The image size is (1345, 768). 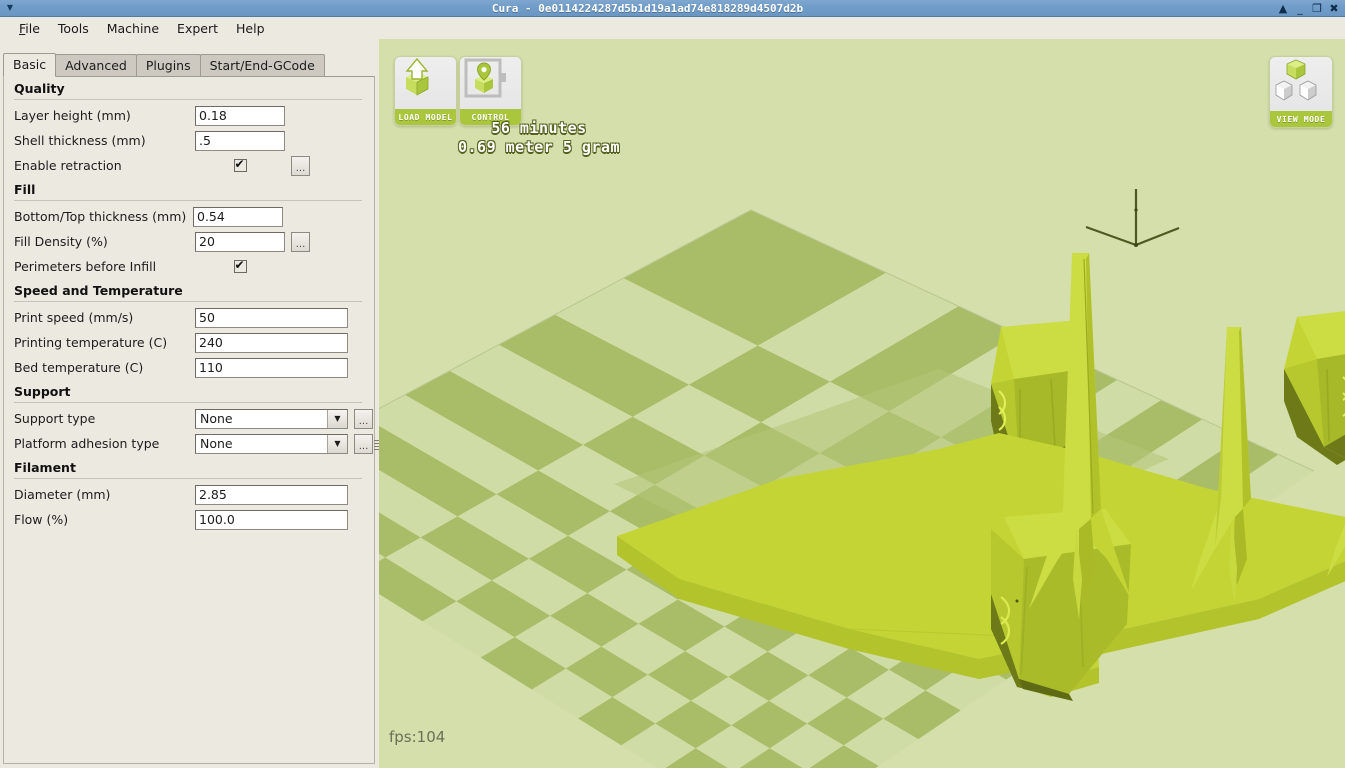 What do you see at coordinates (68, 165) in the screenshot?
I see `label-enable-retraction: Enable retraction` at bounding box center [68, 165].